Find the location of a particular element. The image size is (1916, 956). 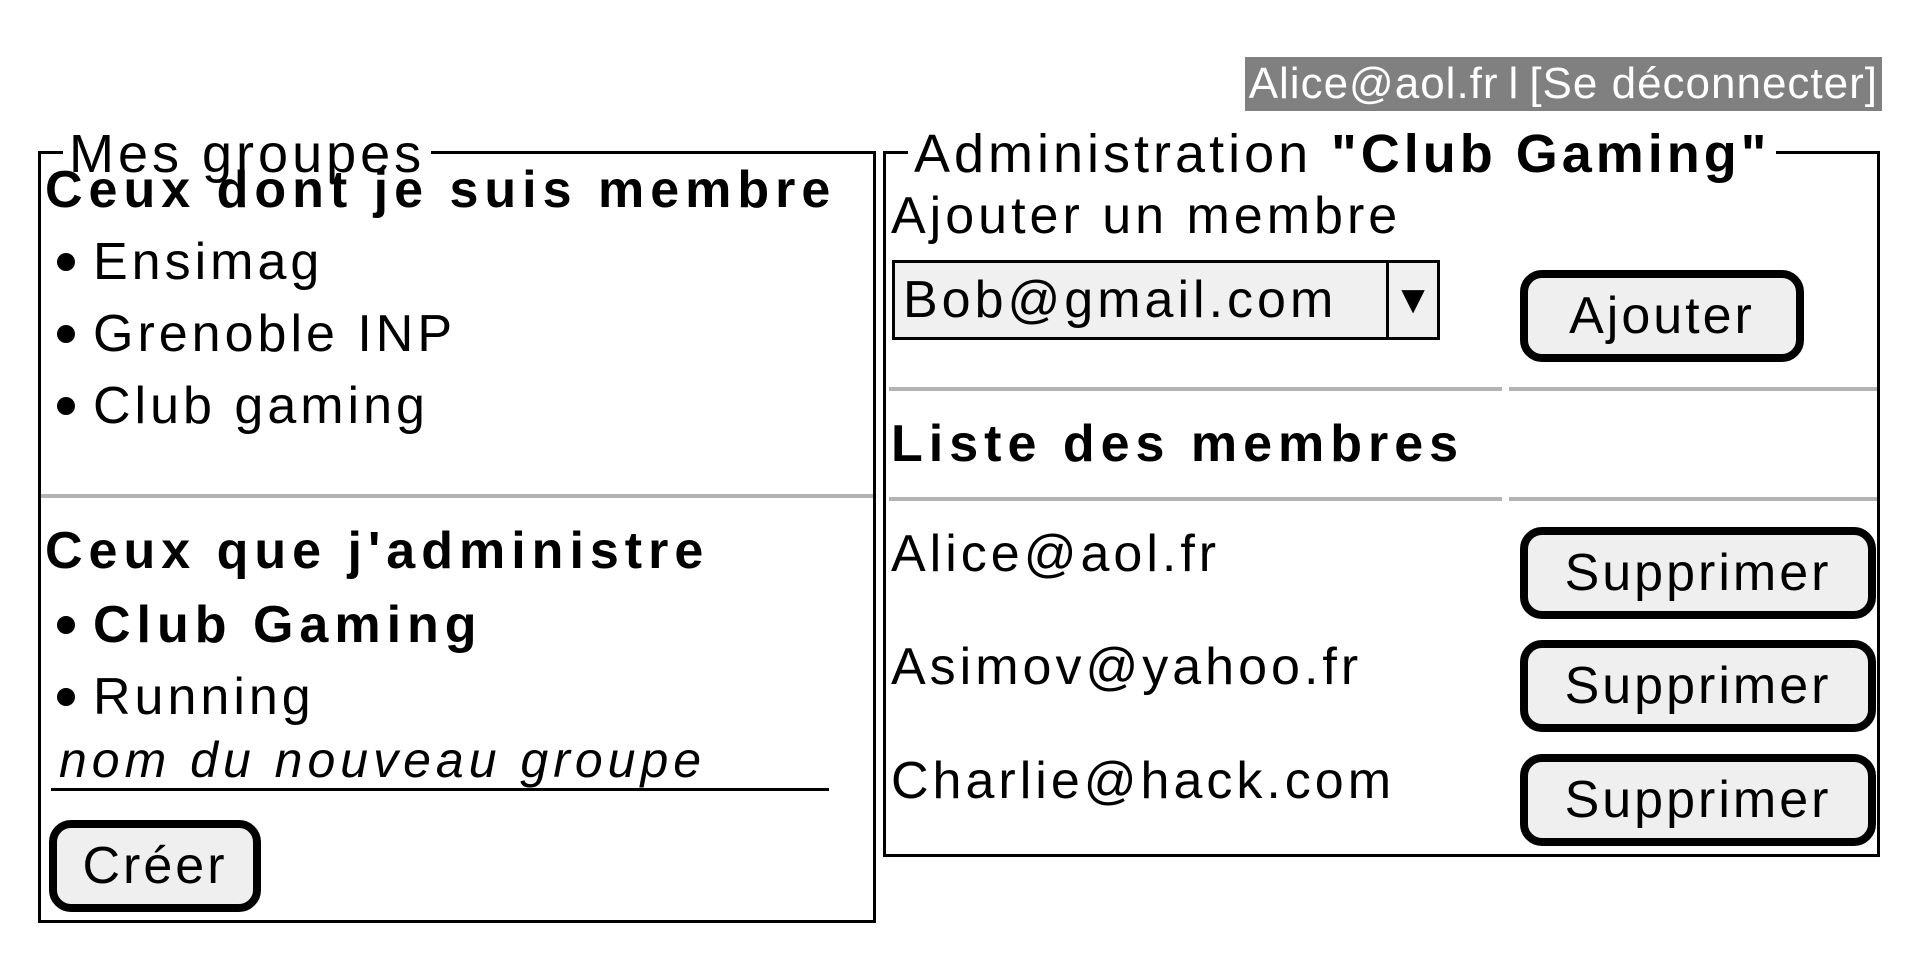

member-groups-heading: Ceux dont je suis membre is located at coordinates (441, 190).